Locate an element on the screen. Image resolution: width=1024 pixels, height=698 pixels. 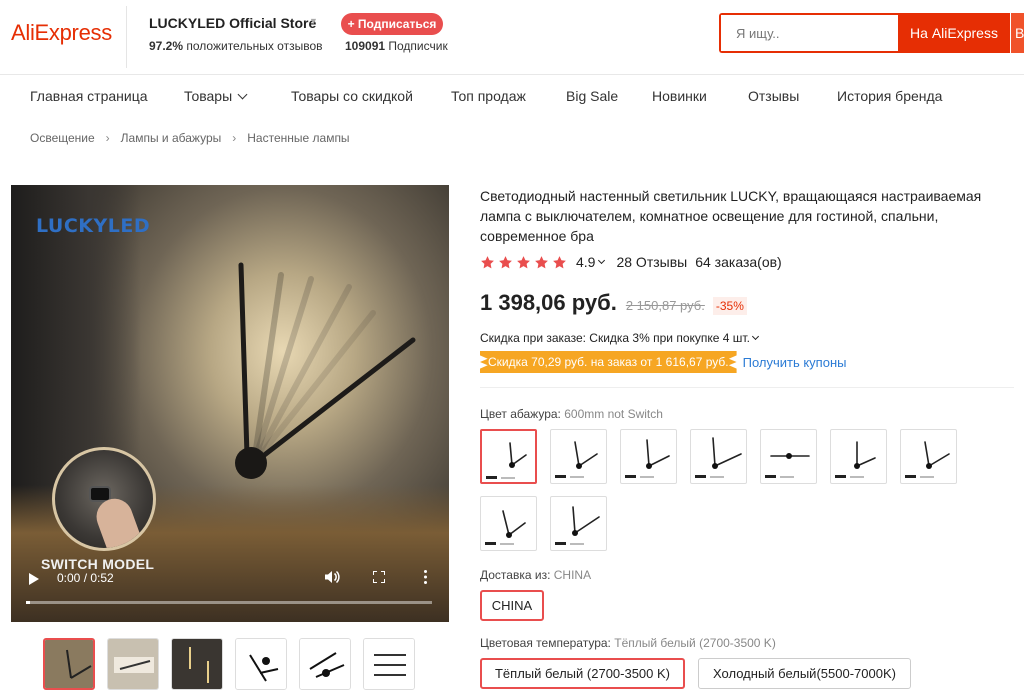
rating-stars is located at coordinates (525, 262).